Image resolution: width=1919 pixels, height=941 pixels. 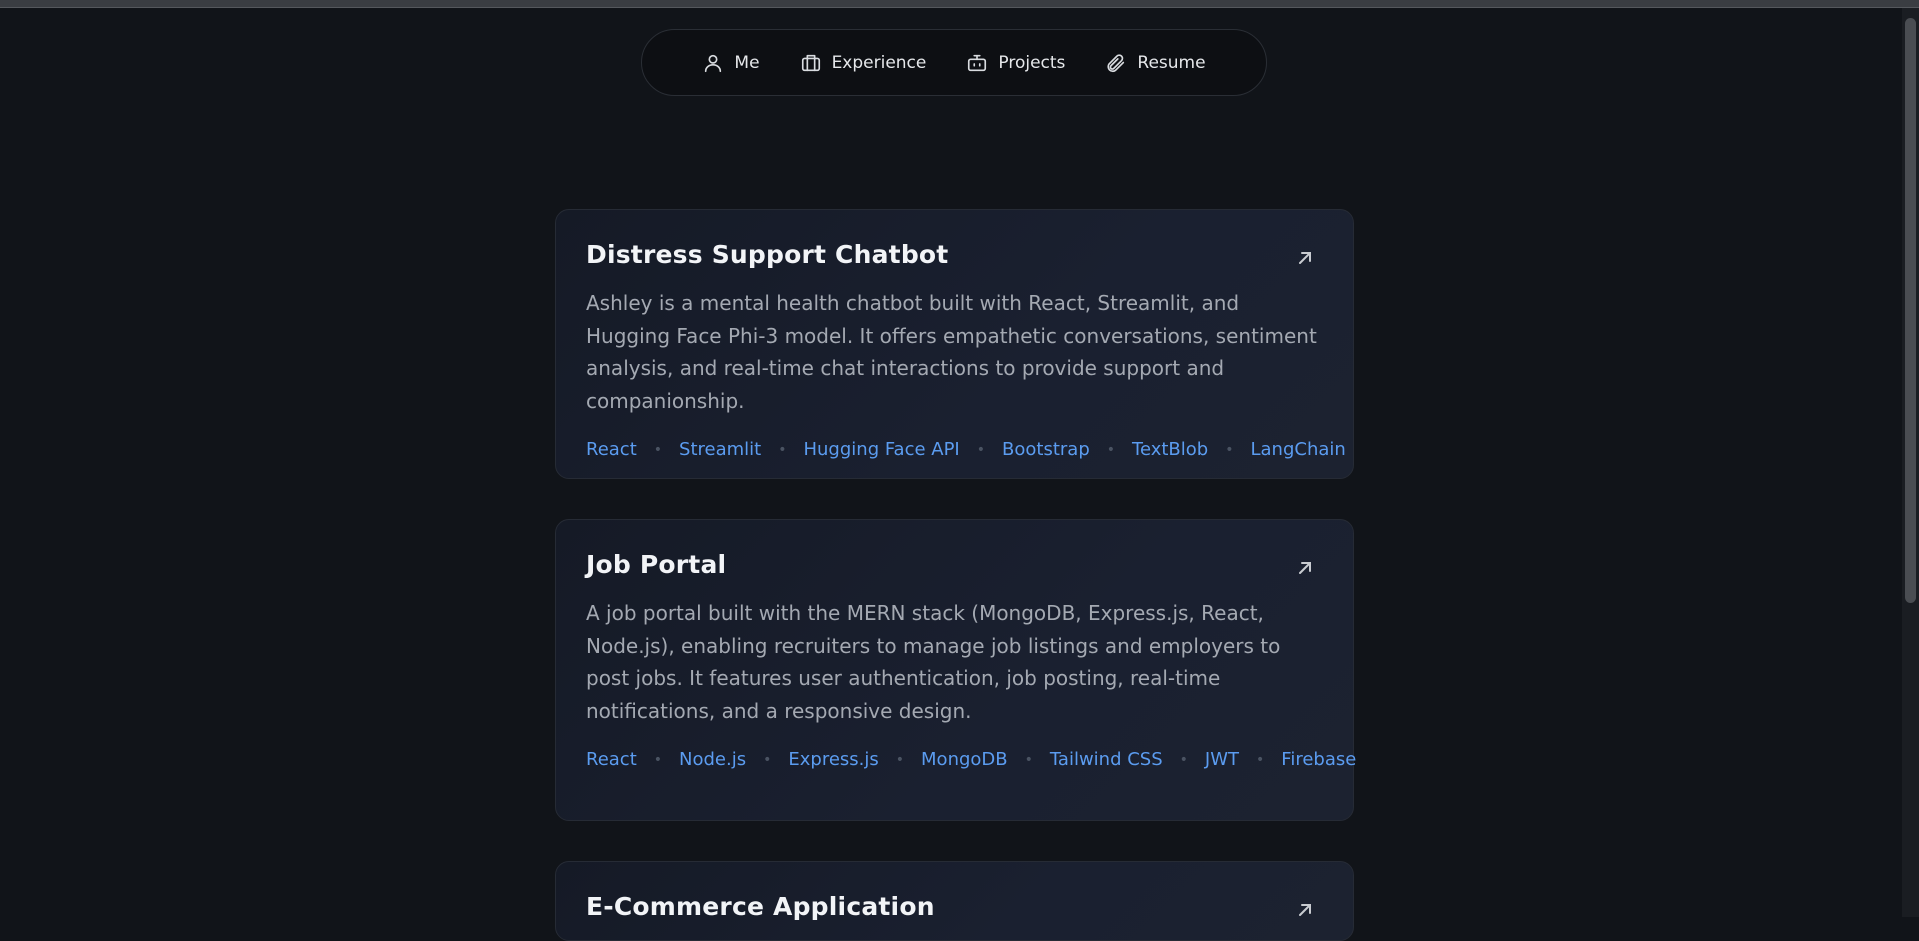 What do you see at coordinates (720, 449) in the screenshot?
I see `tag: Streamlit` at bounding box center [720, 449].